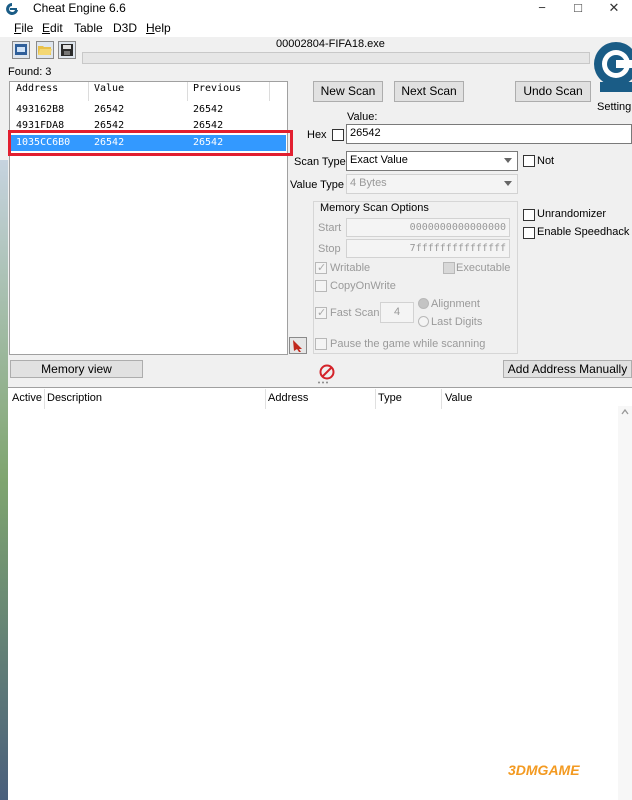  I want to click on scan-type-label: Scan Type, so click(320, 162).